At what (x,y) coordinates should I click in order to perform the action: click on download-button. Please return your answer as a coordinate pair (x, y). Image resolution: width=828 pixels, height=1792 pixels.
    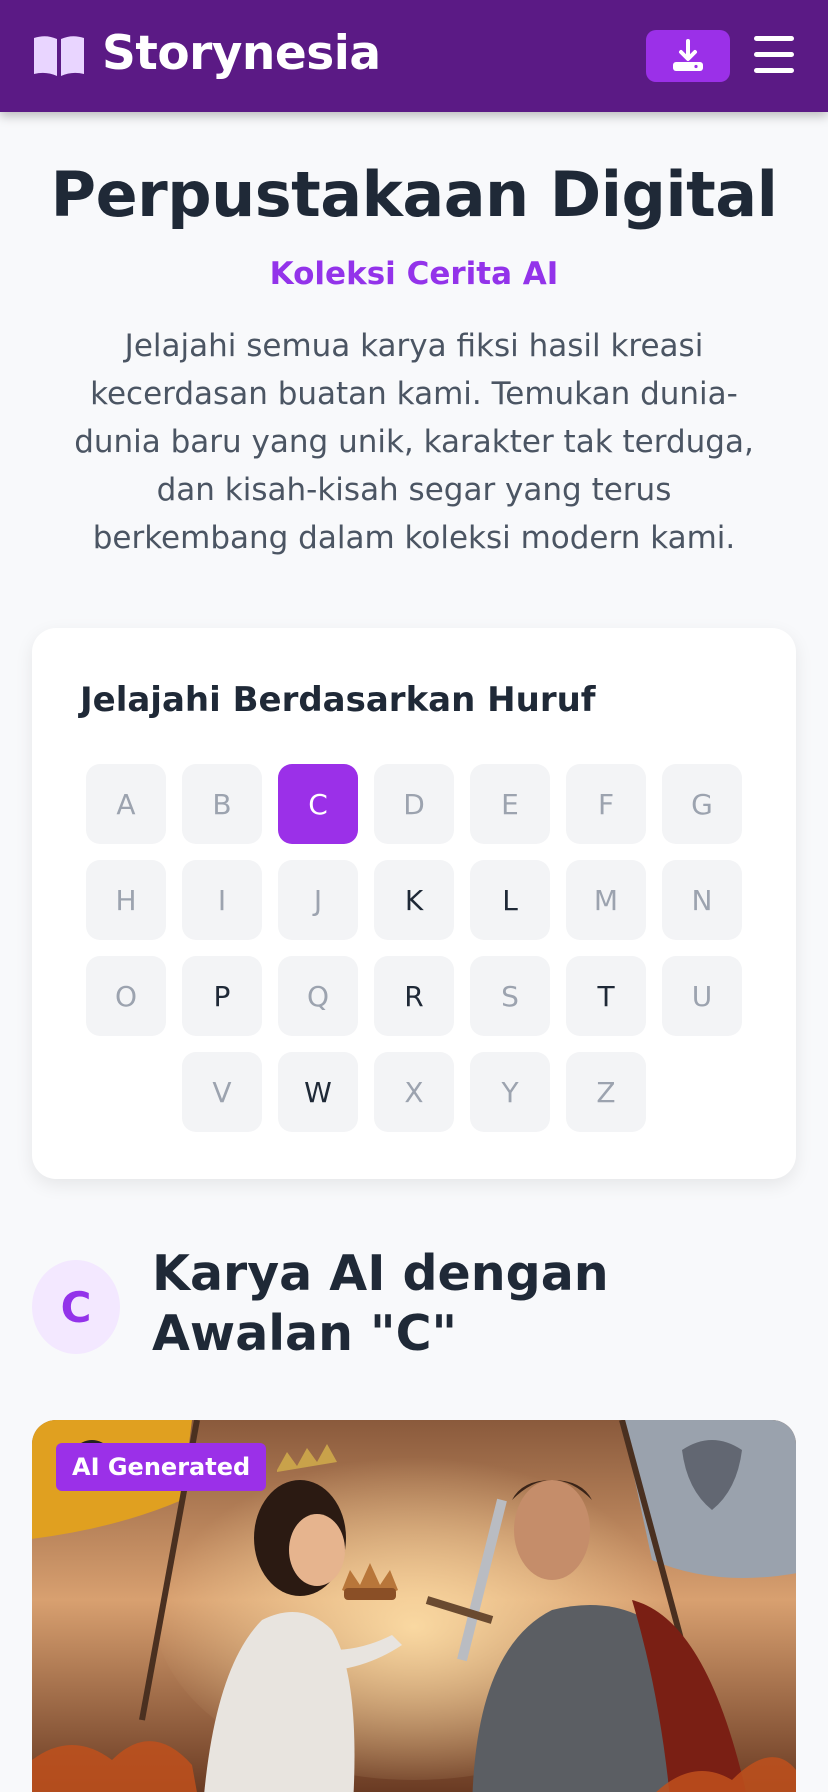
    Looking at the image, I should click on (688, 56).